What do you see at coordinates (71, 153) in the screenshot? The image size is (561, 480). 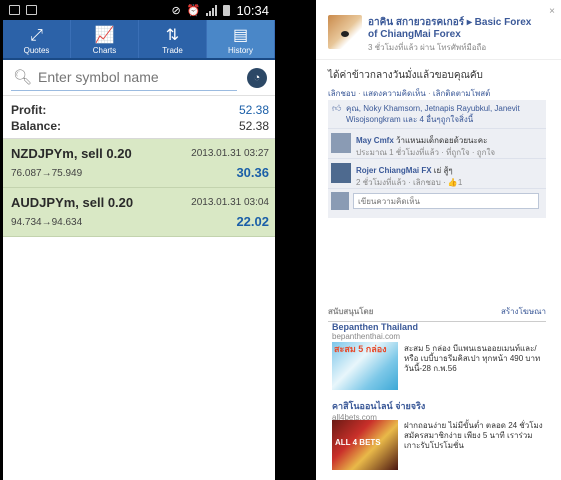 I see `trade-symbol: NZDJPYm, sell 0.20` at bounding box center [71, 153].